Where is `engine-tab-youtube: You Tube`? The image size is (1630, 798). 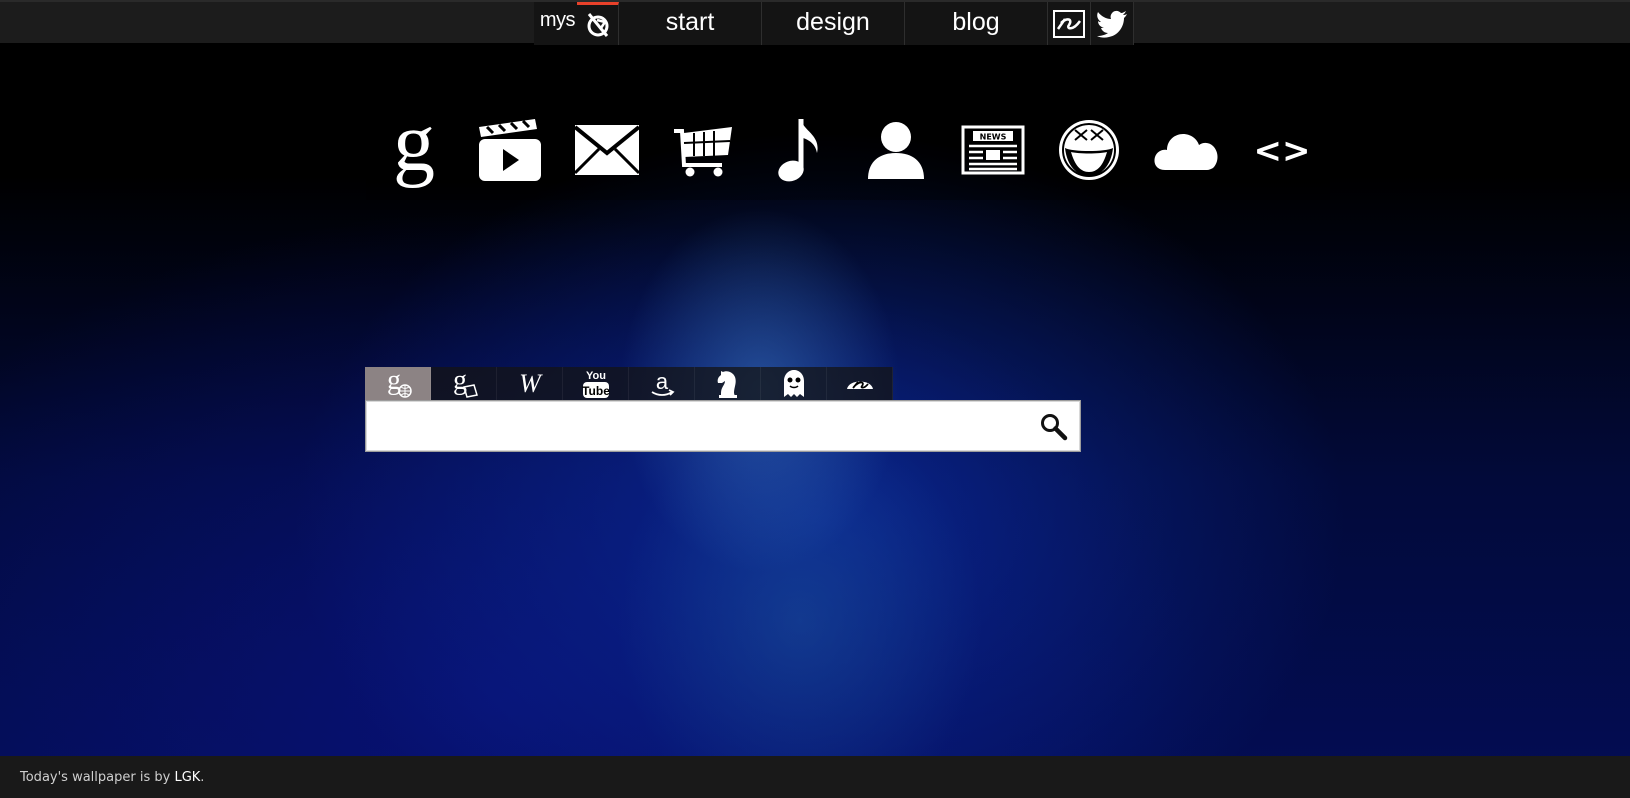 engine-tab-youtube: You Tube is located at coordinates (596, 384).